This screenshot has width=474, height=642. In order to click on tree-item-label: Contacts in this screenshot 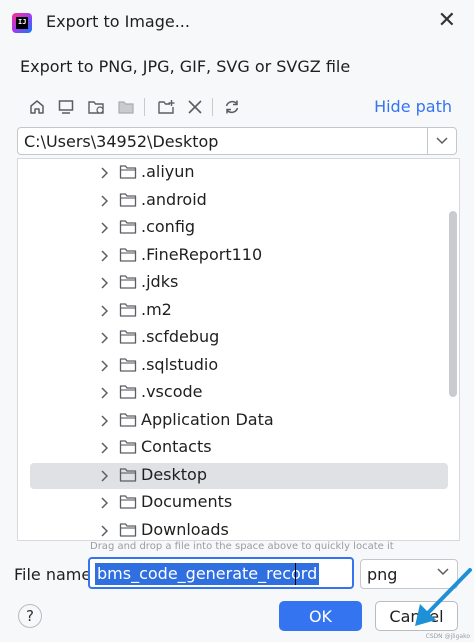, I will do `click(176, 446)`.